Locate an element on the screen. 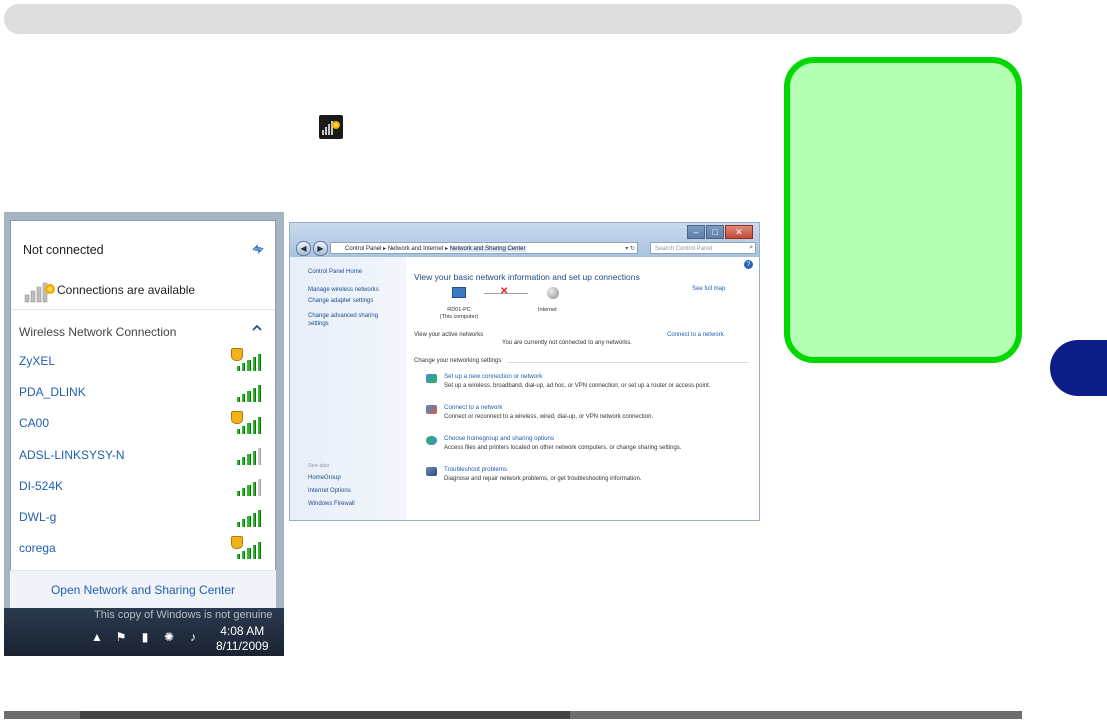  homegroup-link: HomeGroup is located at coordinates (354, 479).